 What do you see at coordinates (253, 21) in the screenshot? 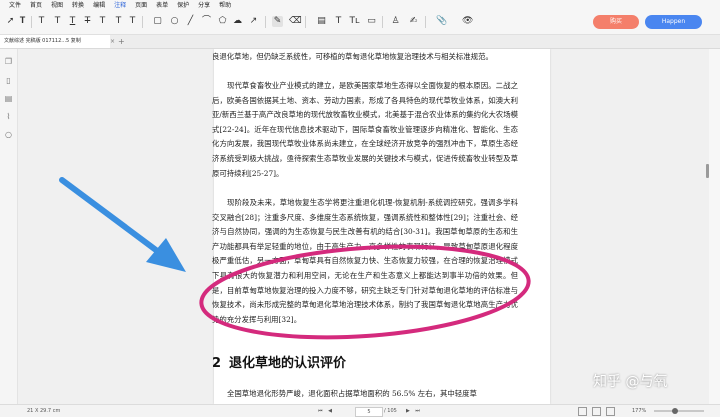
I see `arrow-icon: ↗` at bounding box center [253, 21].